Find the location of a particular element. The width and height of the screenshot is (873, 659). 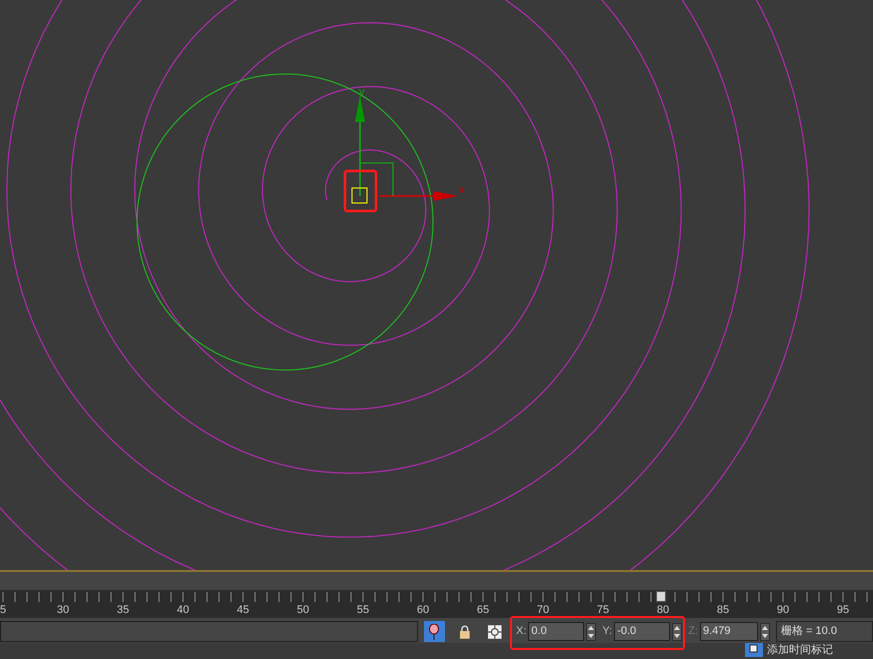

coordinate-field: 9.479 is located at coordinates (729, 631).